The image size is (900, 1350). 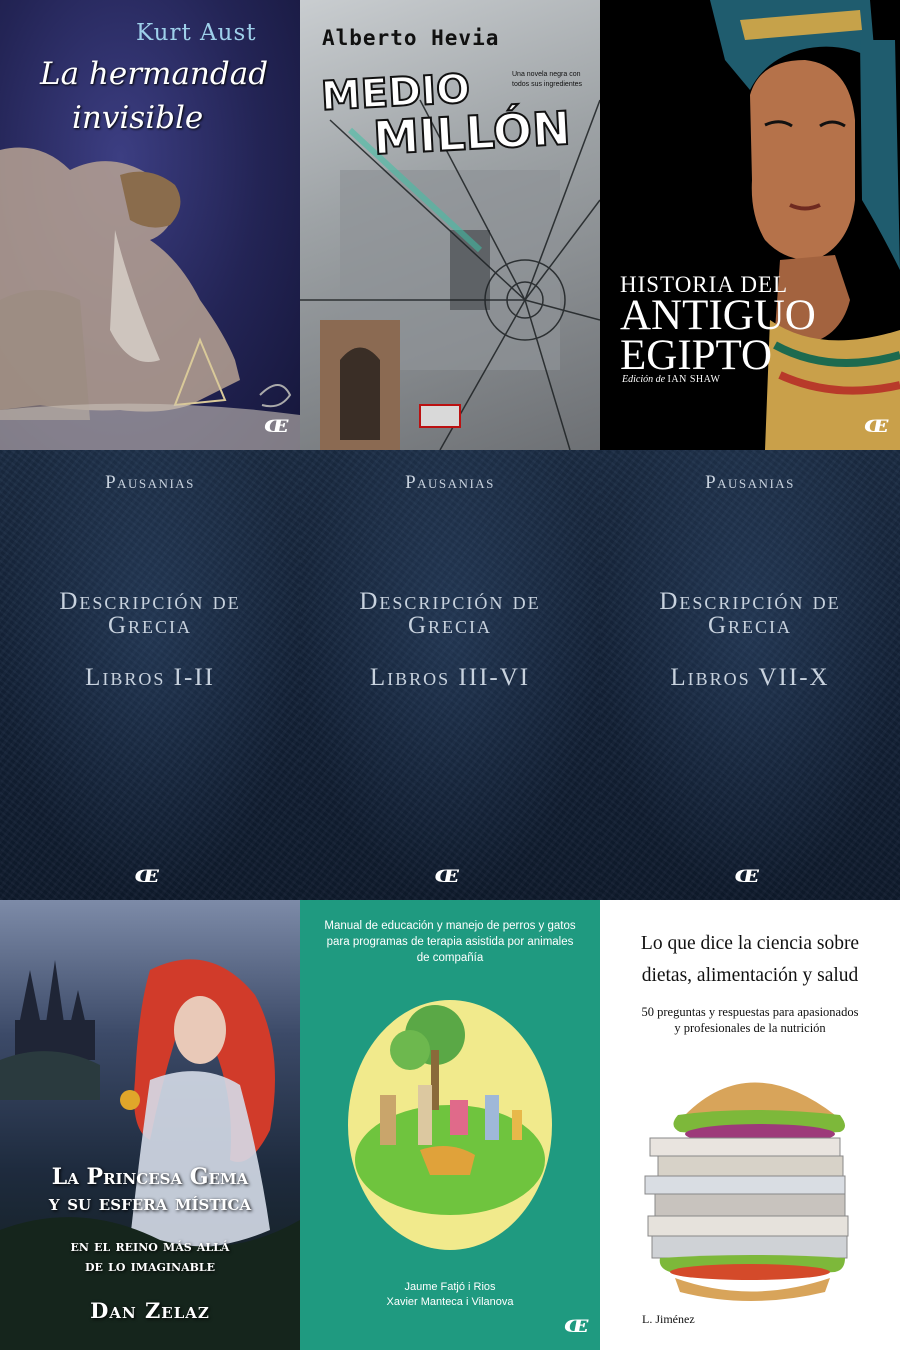 I want to click on book-editor: Edición de IAN SHAW, so click(x=671, y=379).